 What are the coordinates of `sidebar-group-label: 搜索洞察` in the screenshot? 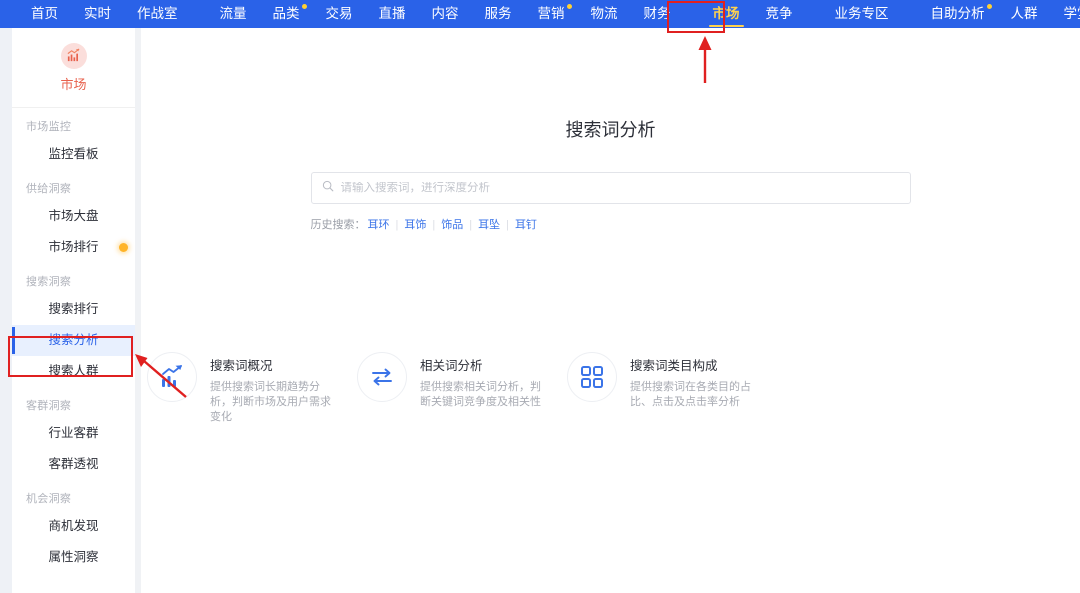 It's located at (49, 282).